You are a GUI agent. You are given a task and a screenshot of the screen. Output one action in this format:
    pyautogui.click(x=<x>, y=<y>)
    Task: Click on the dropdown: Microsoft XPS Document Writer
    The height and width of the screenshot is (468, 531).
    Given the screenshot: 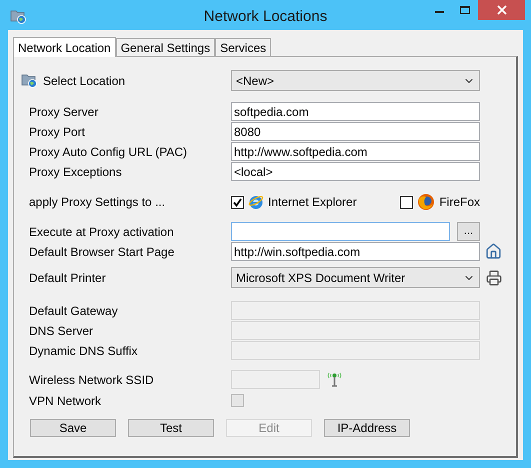 What is the action you would take?
    pyautogui.click(x=355, y=277)
    